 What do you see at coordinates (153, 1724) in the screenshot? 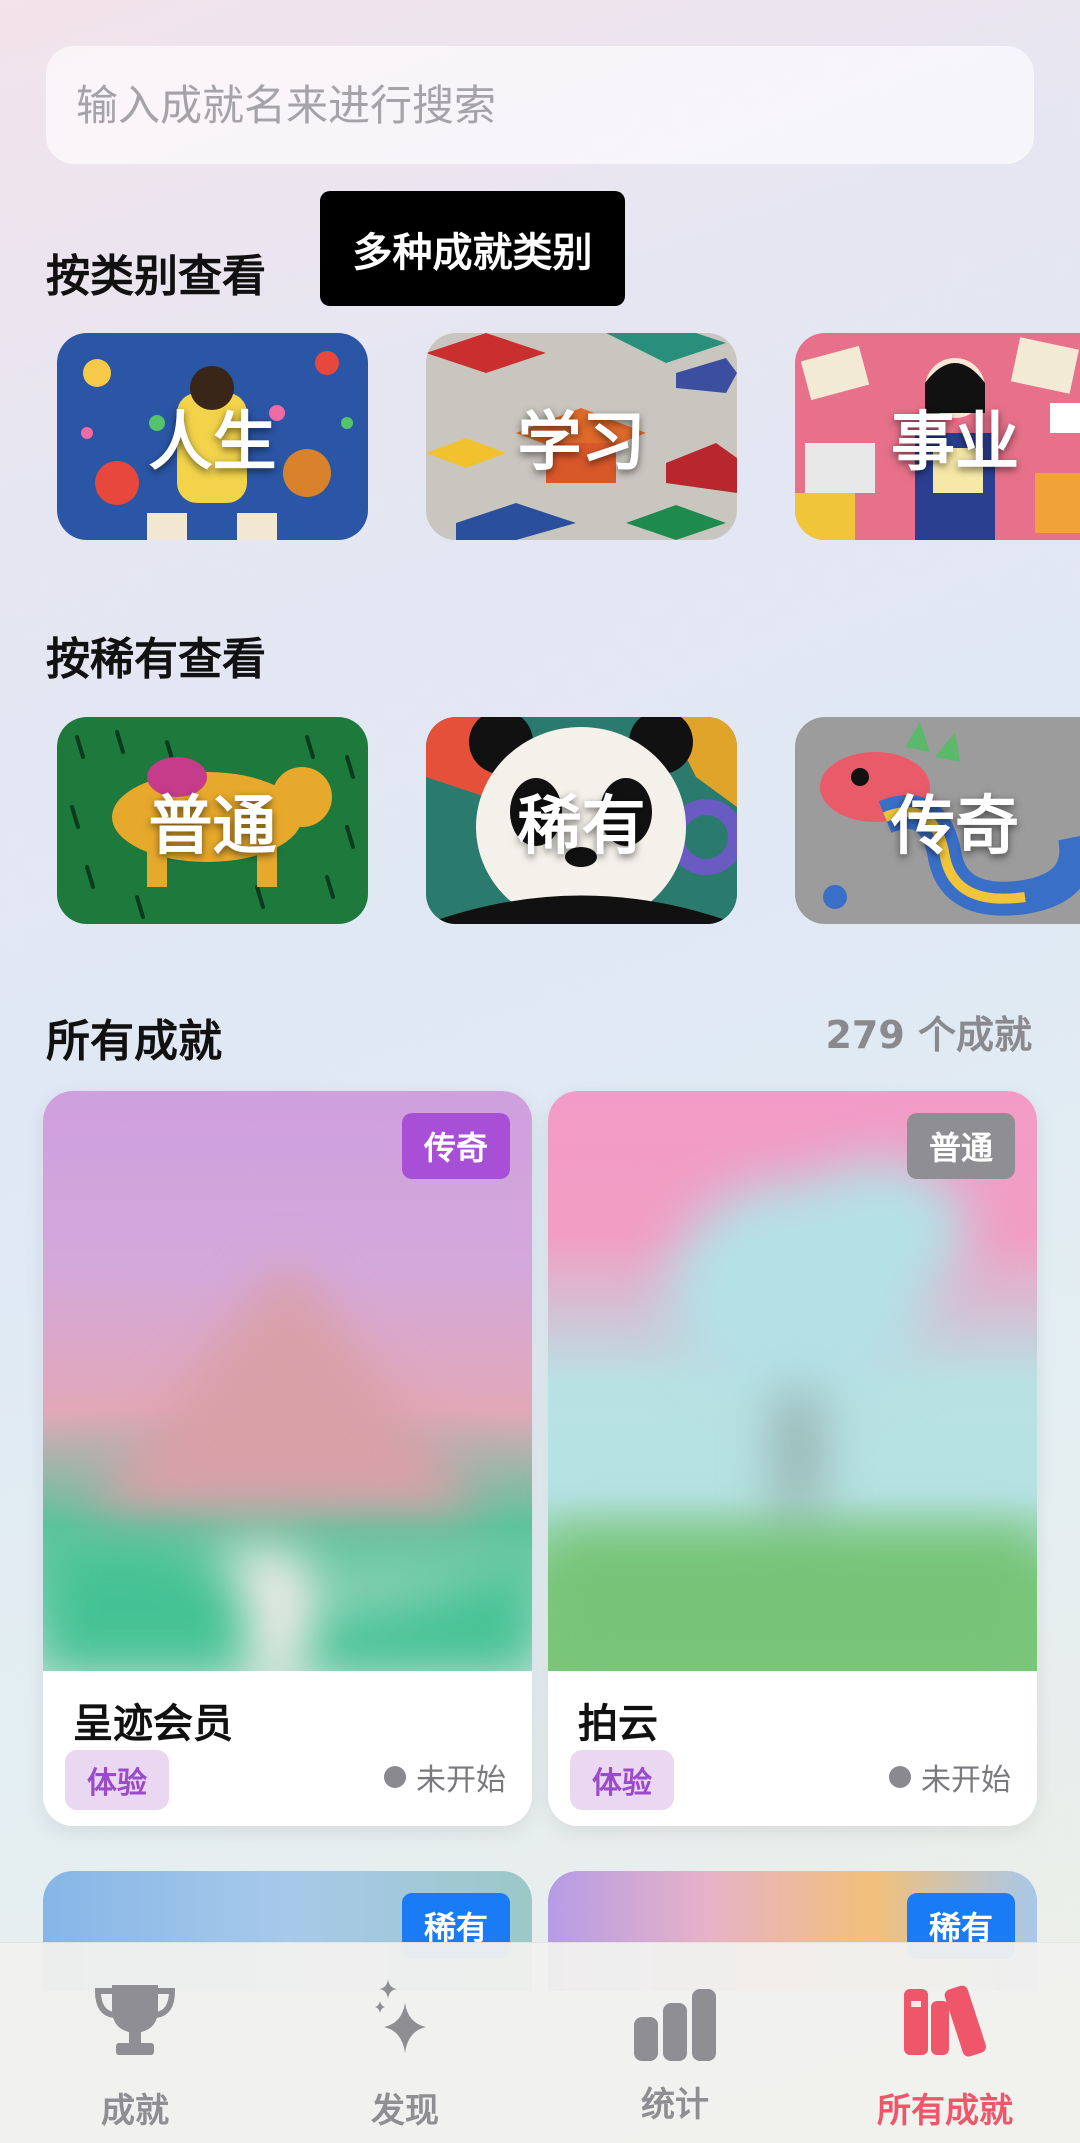
I see `achievement-name: 呈迹会员` at bounding box center [153, 1724].